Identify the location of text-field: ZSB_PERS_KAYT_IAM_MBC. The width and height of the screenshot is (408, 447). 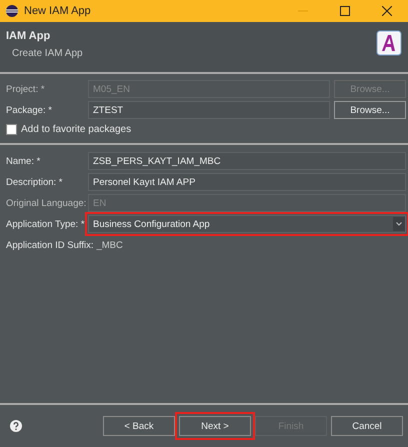
(247, 161).